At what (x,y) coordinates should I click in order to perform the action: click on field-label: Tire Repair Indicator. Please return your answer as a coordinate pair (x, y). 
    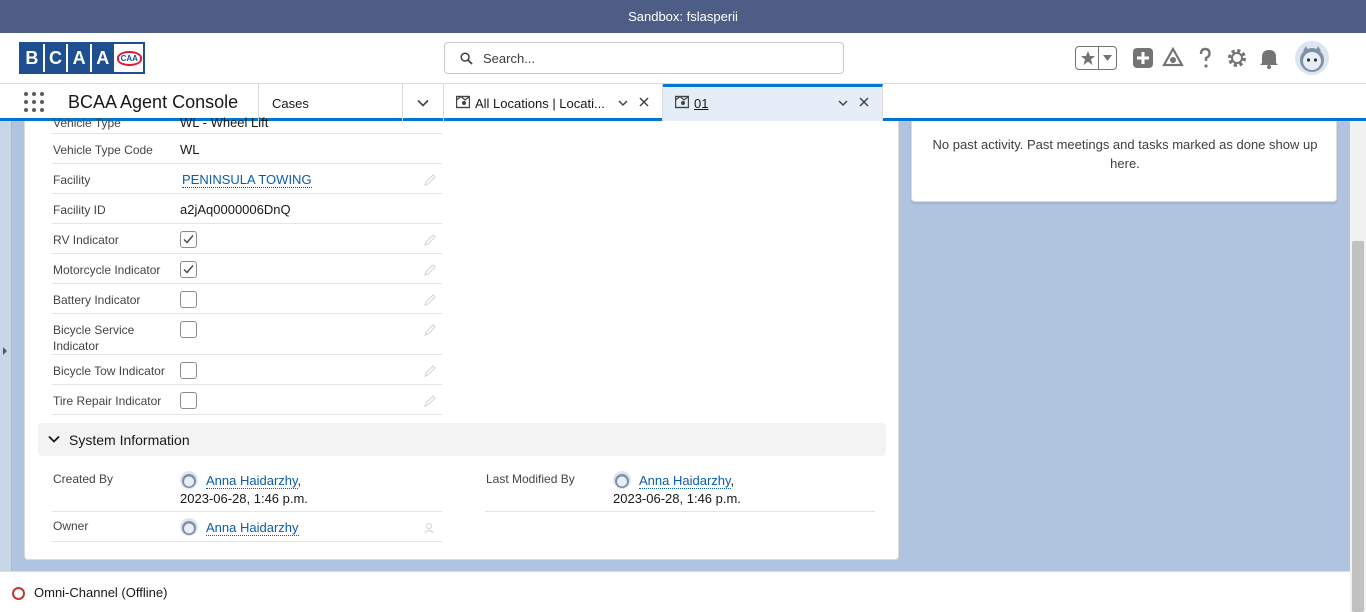
    Looking at the image, I should click on (107, 401).